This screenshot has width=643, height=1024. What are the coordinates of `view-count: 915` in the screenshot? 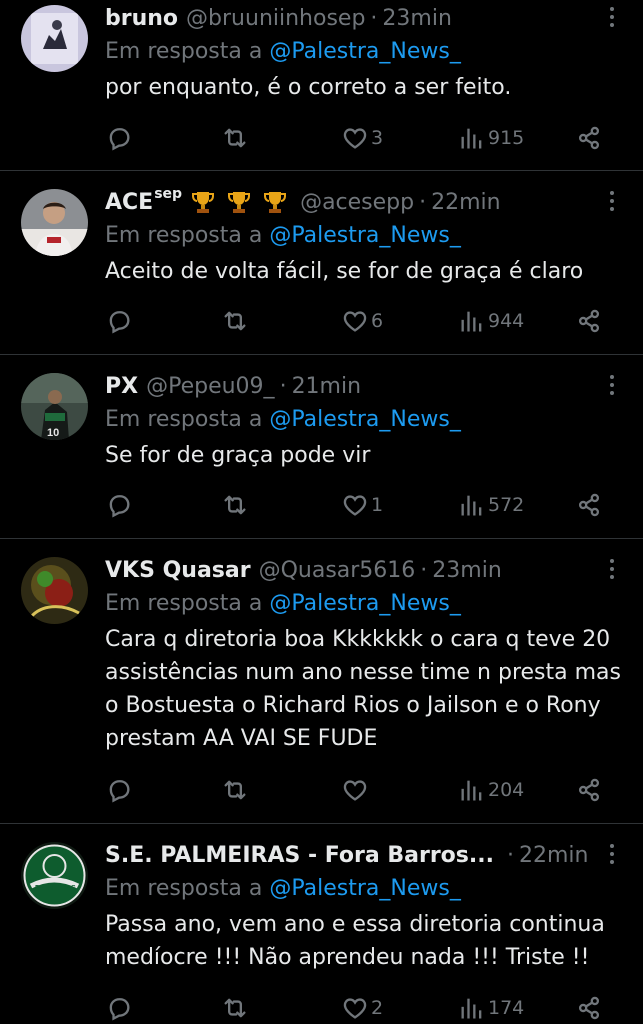 It's located at (506, 138).